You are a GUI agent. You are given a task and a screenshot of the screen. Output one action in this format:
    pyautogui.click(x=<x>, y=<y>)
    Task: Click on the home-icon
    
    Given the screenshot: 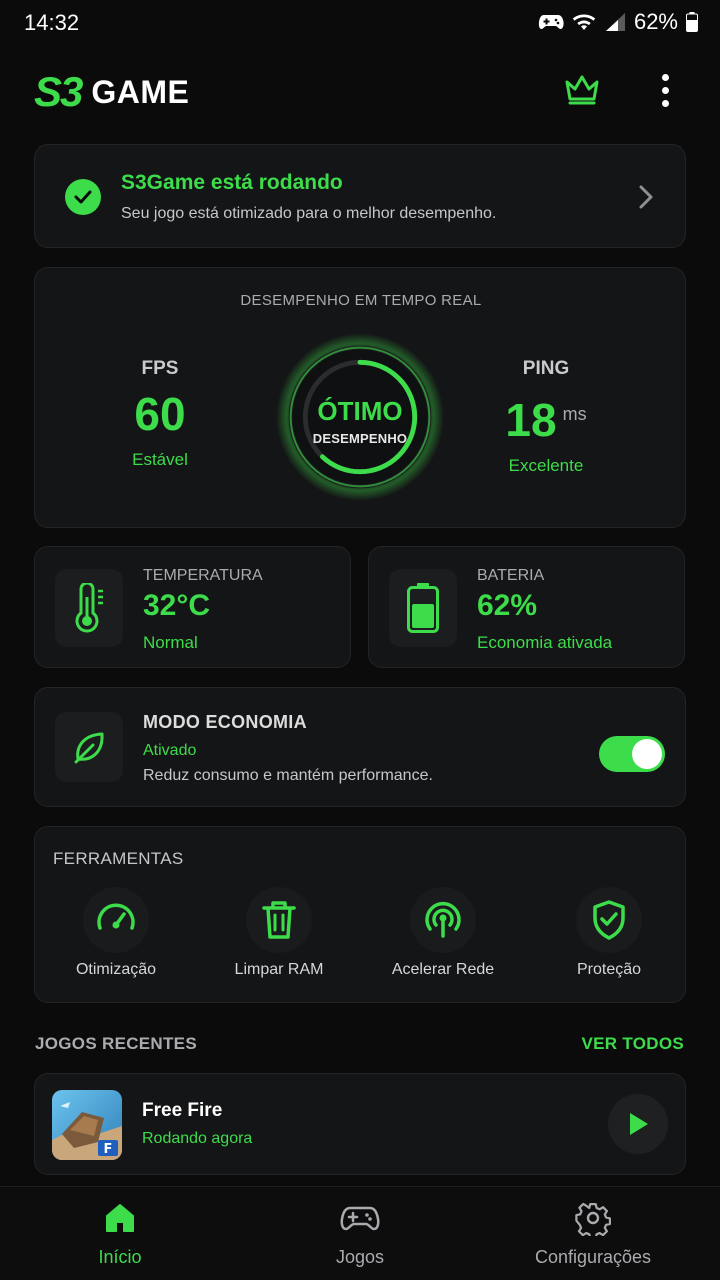 What is the action you would take?
    pyautogui.click(x=120, y=1218)
    